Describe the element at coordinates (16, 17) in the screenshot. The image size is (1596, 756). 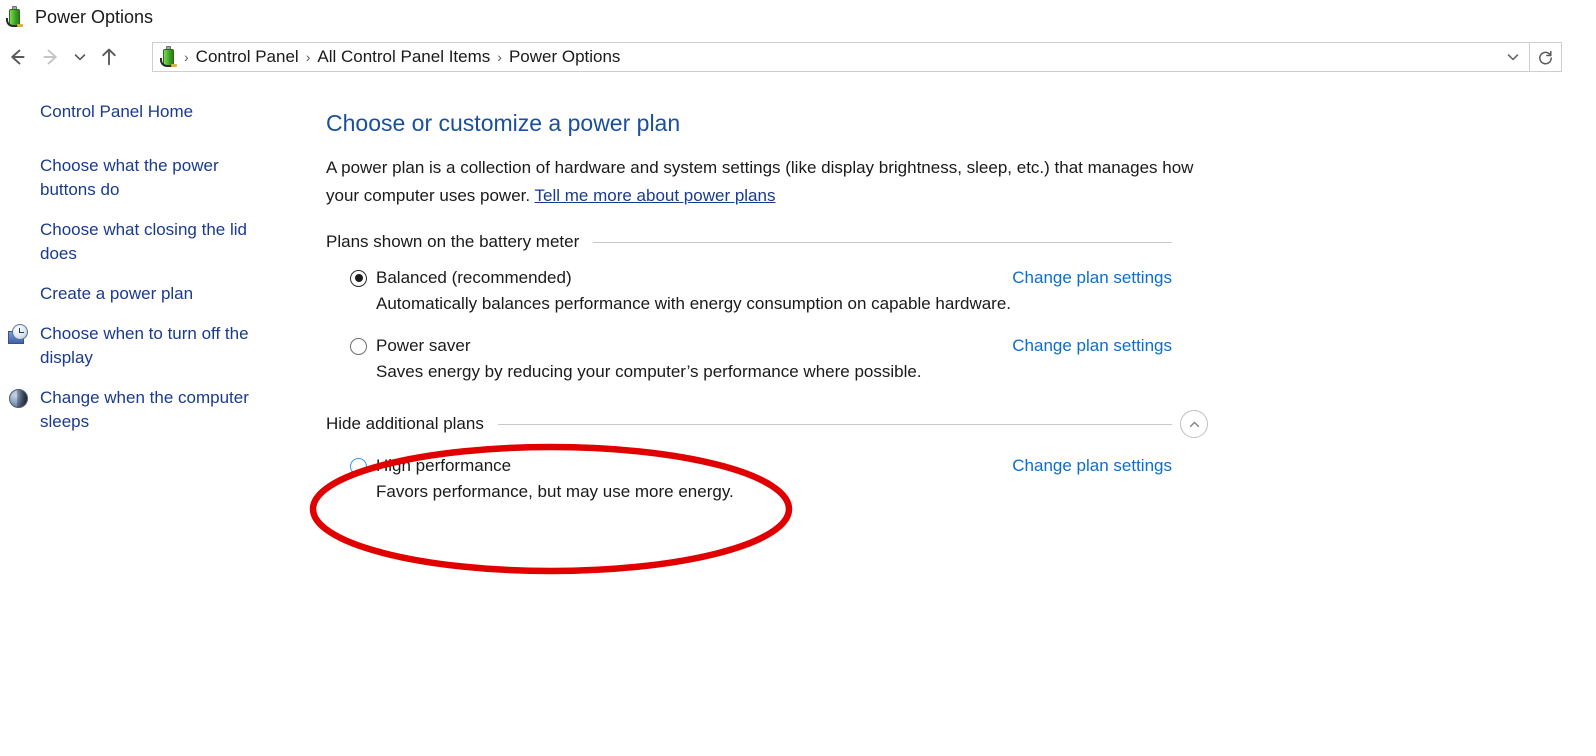
I see `power-battery-icon` at that location.